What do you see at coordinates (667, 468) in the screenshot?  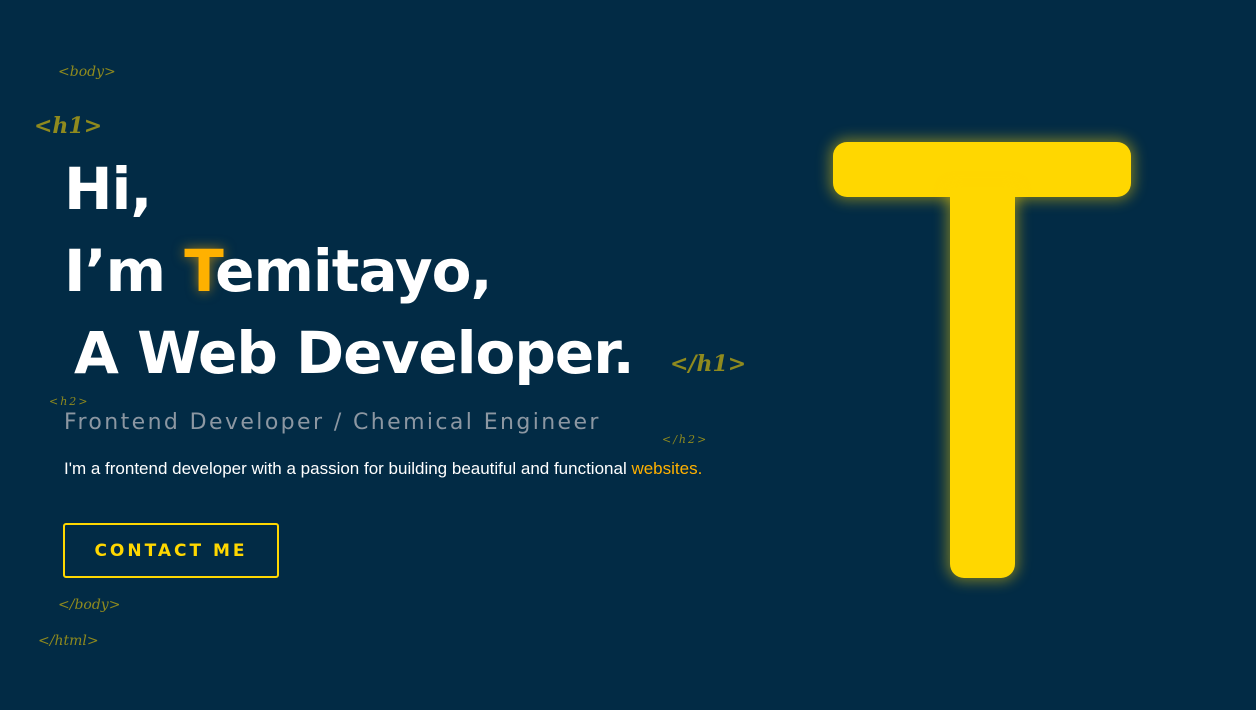 I see `intro-highlight: websites.` at bounding box center [667, 468].